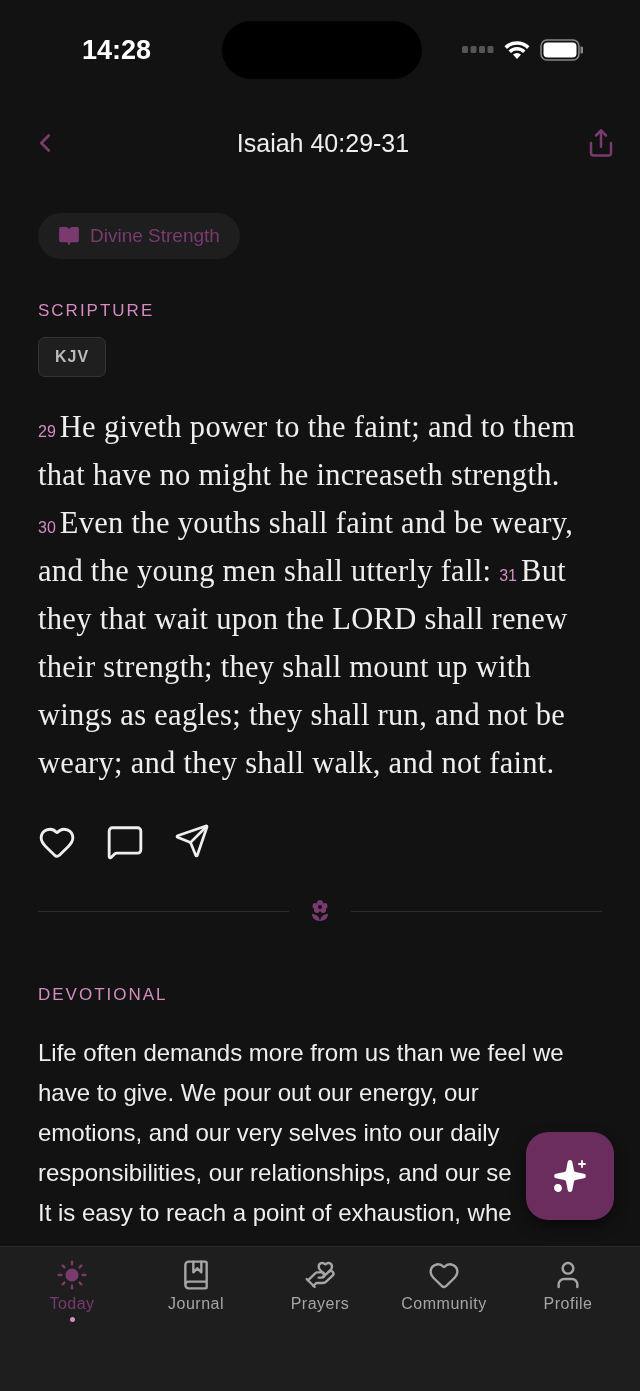 Image resolution: width=640 pixels, height=1391 pixels. I want to click on tab-item: Prayers, so click(320, 1319).